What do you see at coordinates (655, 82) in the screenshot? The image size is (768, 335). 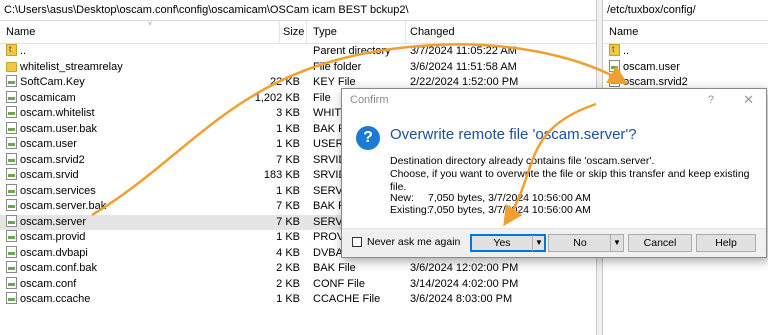 I see `remote-file-name: oscam.srvid2` at bounding box center [655, 82].